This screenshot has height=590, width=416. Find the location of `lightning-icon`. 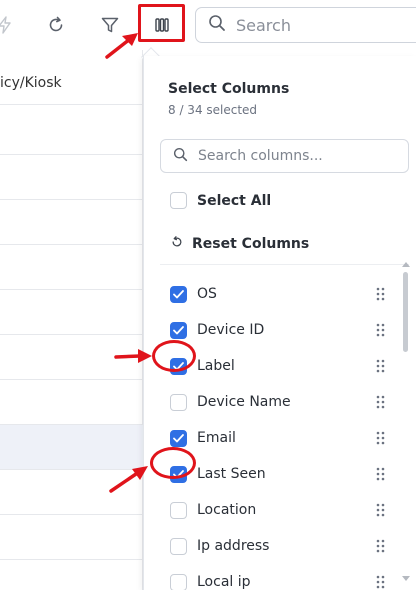

lightning-icon is located at coordinates (10, 25).